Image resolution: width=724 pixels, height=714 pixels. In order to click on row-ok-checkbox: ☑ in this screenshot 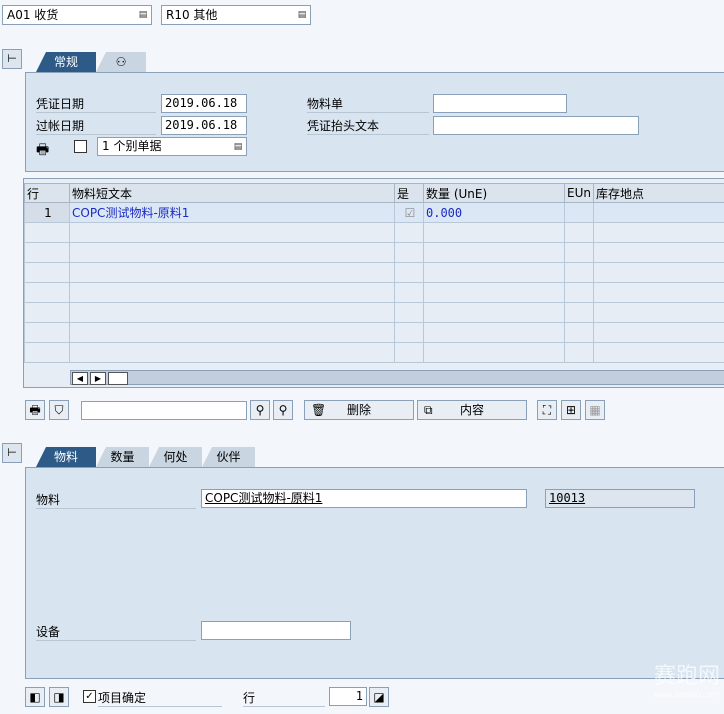, I will do `click(409, 212)`.